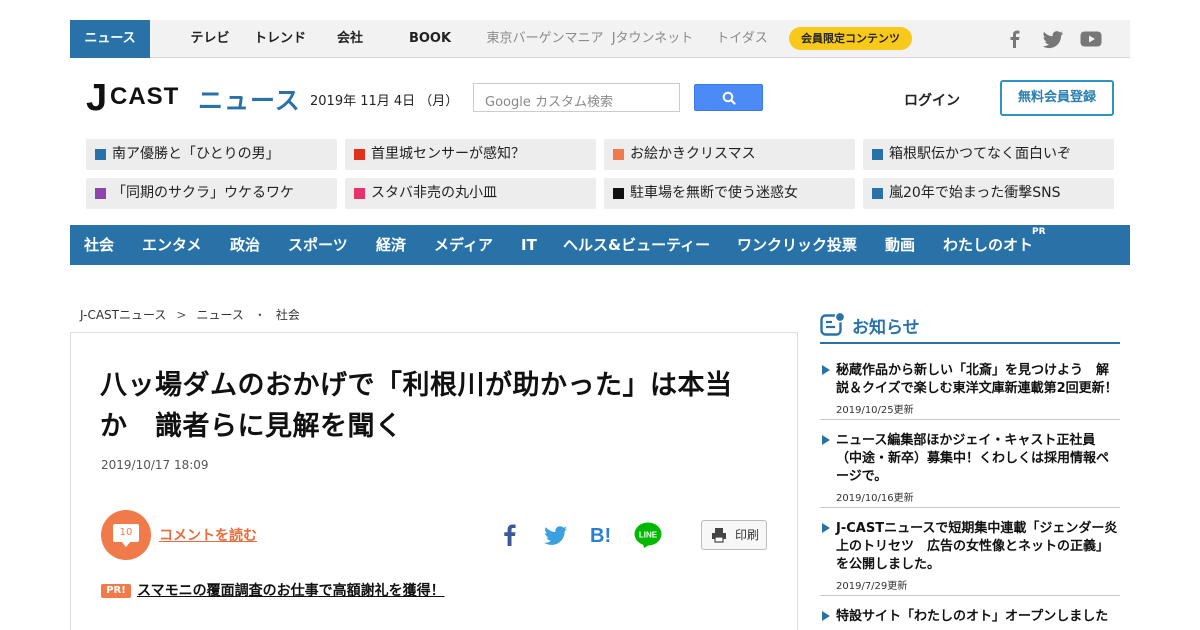 The height and width of the screenshot is (630, 1200). What do you see at coordinates (208, 535) in the screenshot?
I see `read-comments-link: コメントを読む` at bounding box center [208, 535].